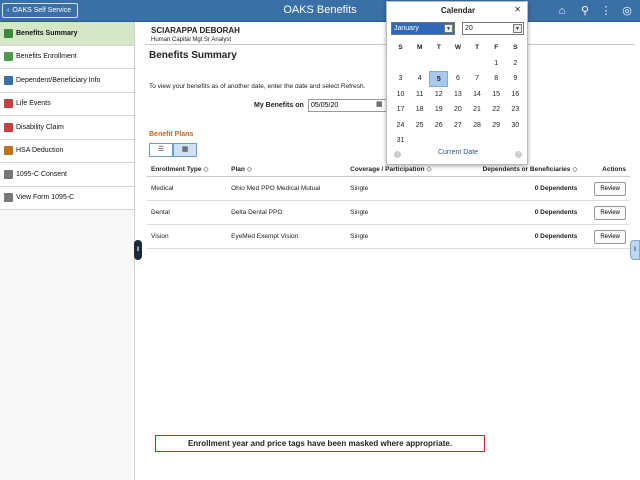  What do you see at coordinates (439, 79) in the screenshot?
I see `calendar-day: 5` at bounding box center [439, 79].